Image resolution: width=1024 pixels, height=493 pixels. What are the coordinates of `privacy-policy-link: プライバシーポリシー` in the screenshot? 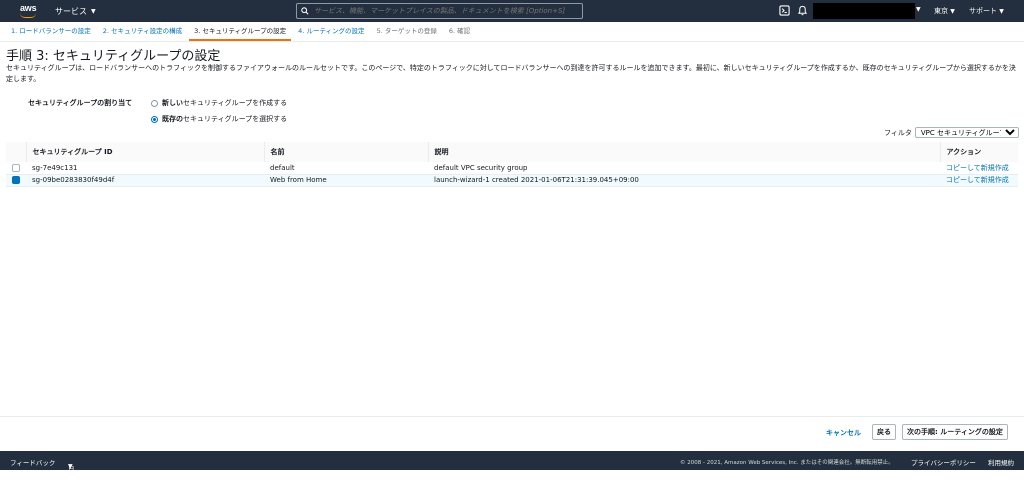 It's located at (943, 462).